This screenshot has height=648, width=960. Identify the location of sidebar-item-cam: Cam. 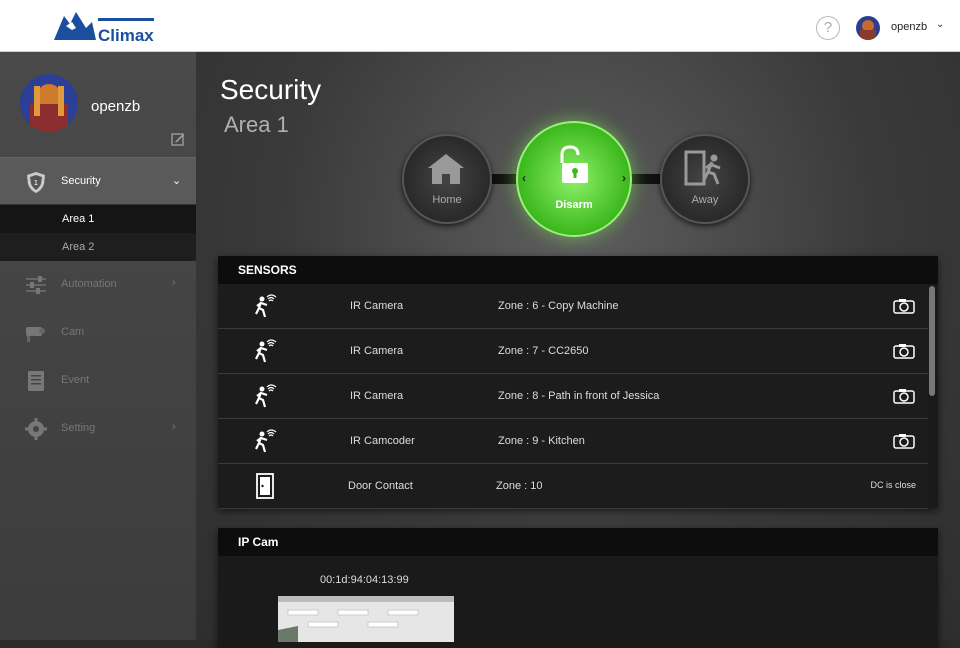
(98, 333).